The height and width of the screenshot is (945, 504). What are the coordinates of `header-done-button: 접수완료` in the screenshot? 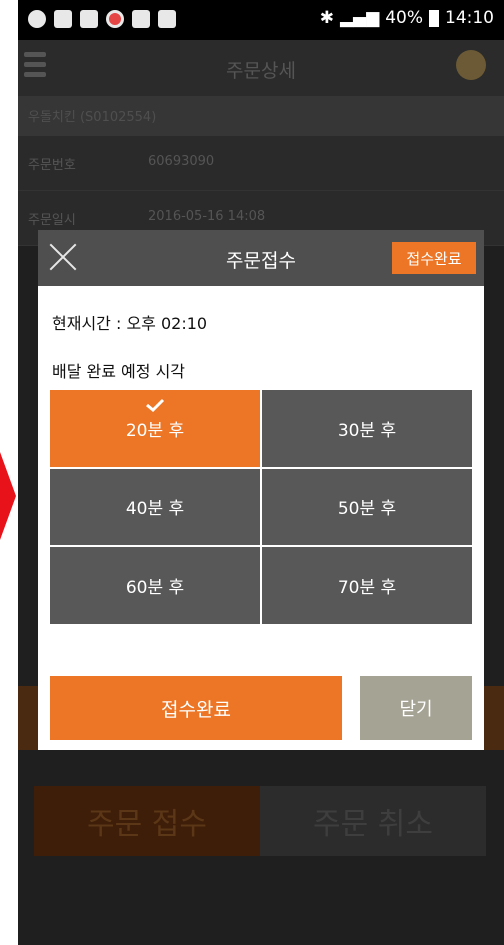 It's located at (434, 258).